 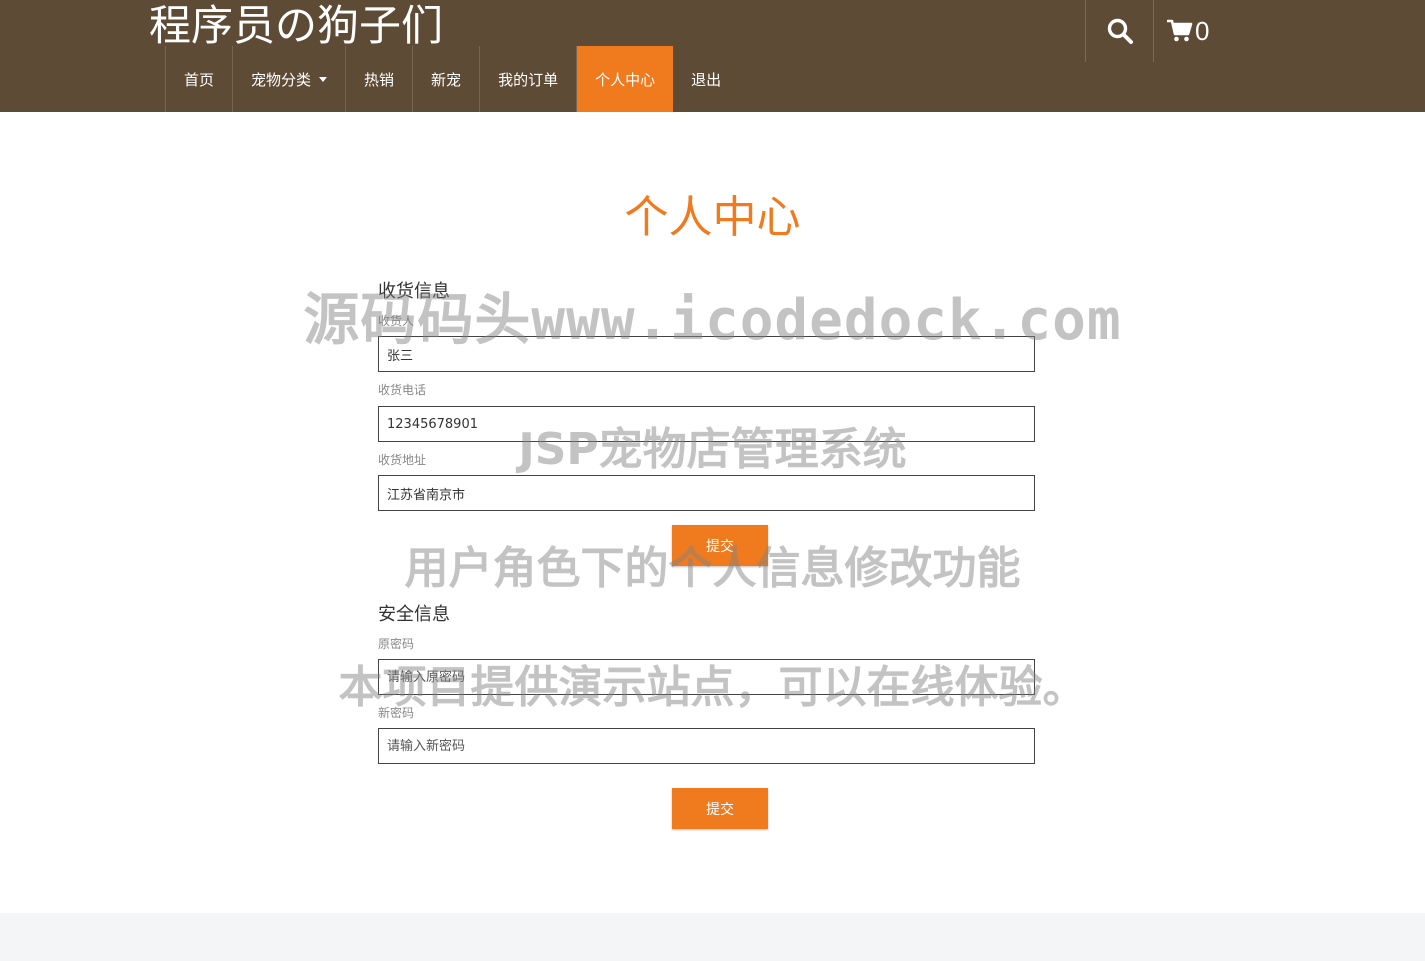 I want to click on nav-item-label: 热销, so click(x=379, y=79).